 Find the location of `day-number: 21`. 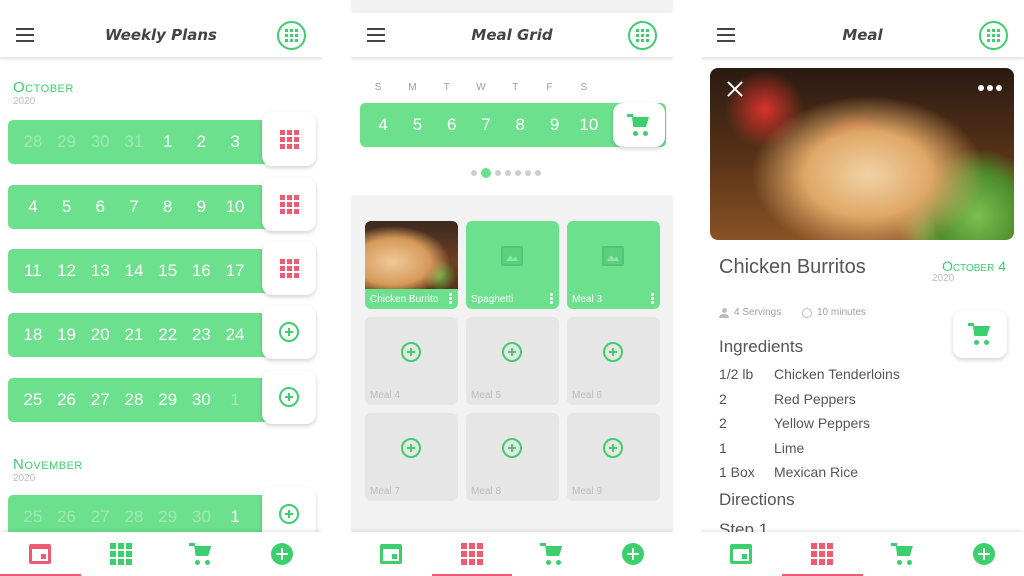

day-number: 21 is located at coordinates (134, 334).